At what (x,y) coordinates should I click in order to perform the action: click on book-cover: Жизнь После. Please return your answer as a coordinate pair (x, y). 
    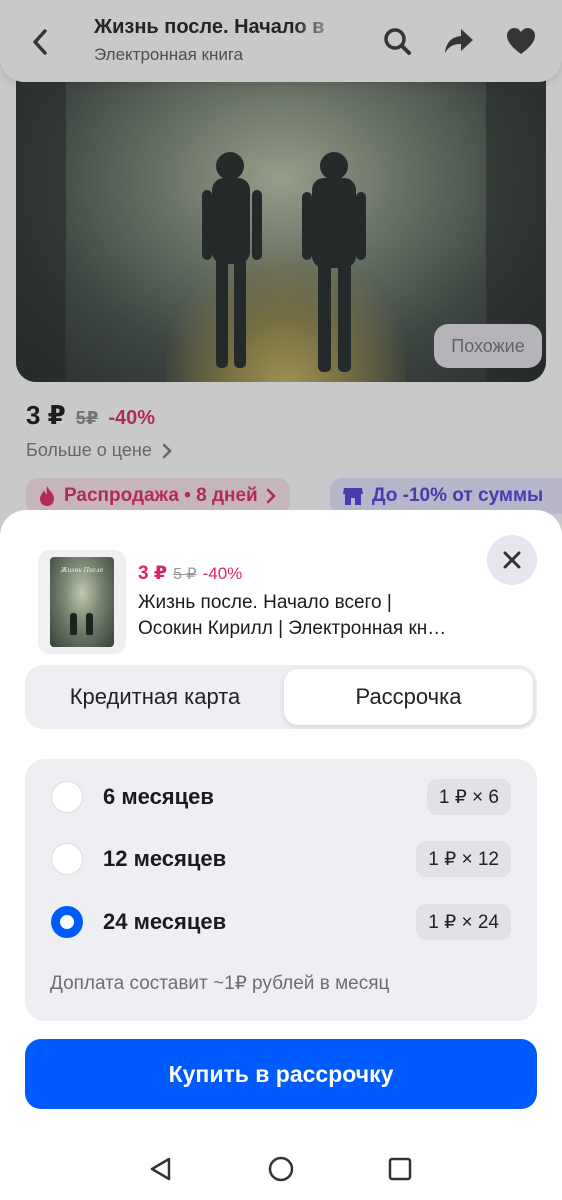
    Looking at the image, I should click on (82, 602).